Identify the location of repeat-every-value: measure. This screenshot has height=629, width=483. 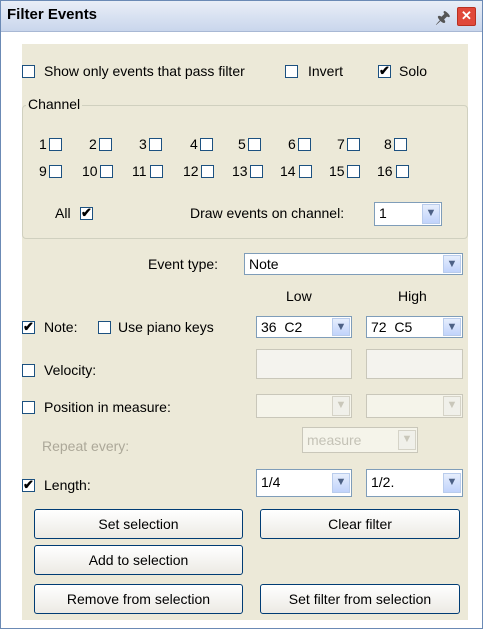
(334, 440).